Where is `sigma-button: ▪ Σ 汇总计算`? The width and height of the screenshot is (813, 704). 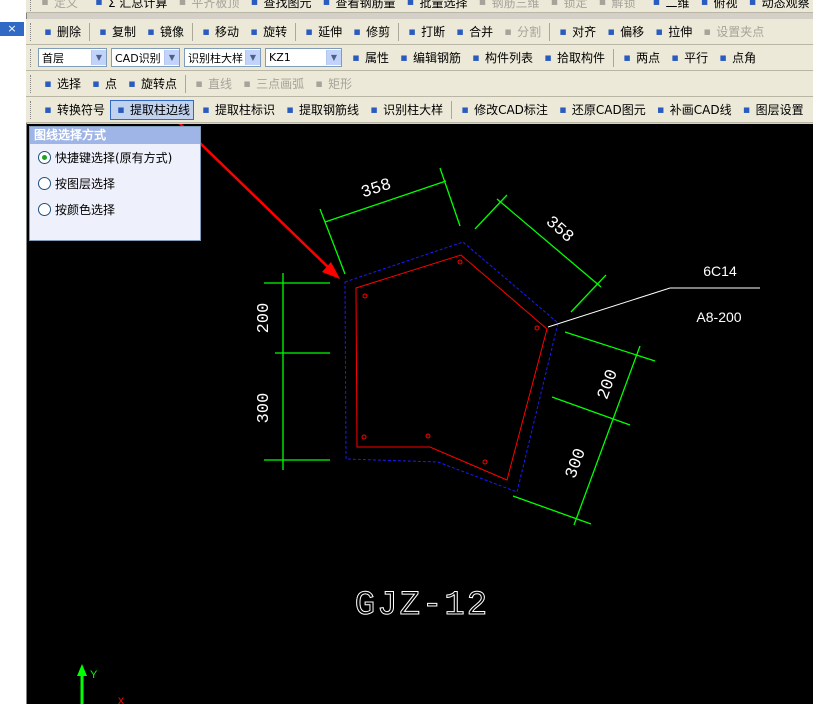
sigma-button: ▪ Σ 汇总计算 is located at coordinates (129, 6).